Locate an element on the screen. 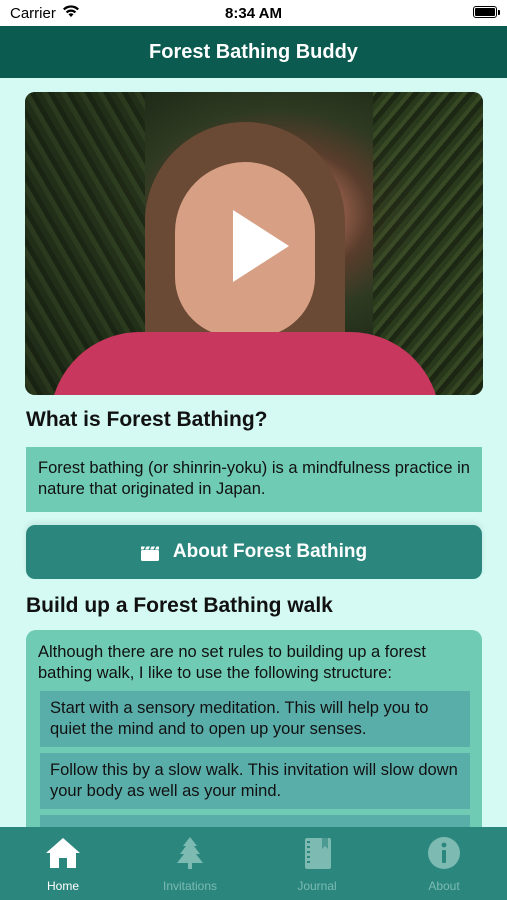 This screenshot has height=900, width=507. clapperboard-icon is located at coordinates (149, 553).